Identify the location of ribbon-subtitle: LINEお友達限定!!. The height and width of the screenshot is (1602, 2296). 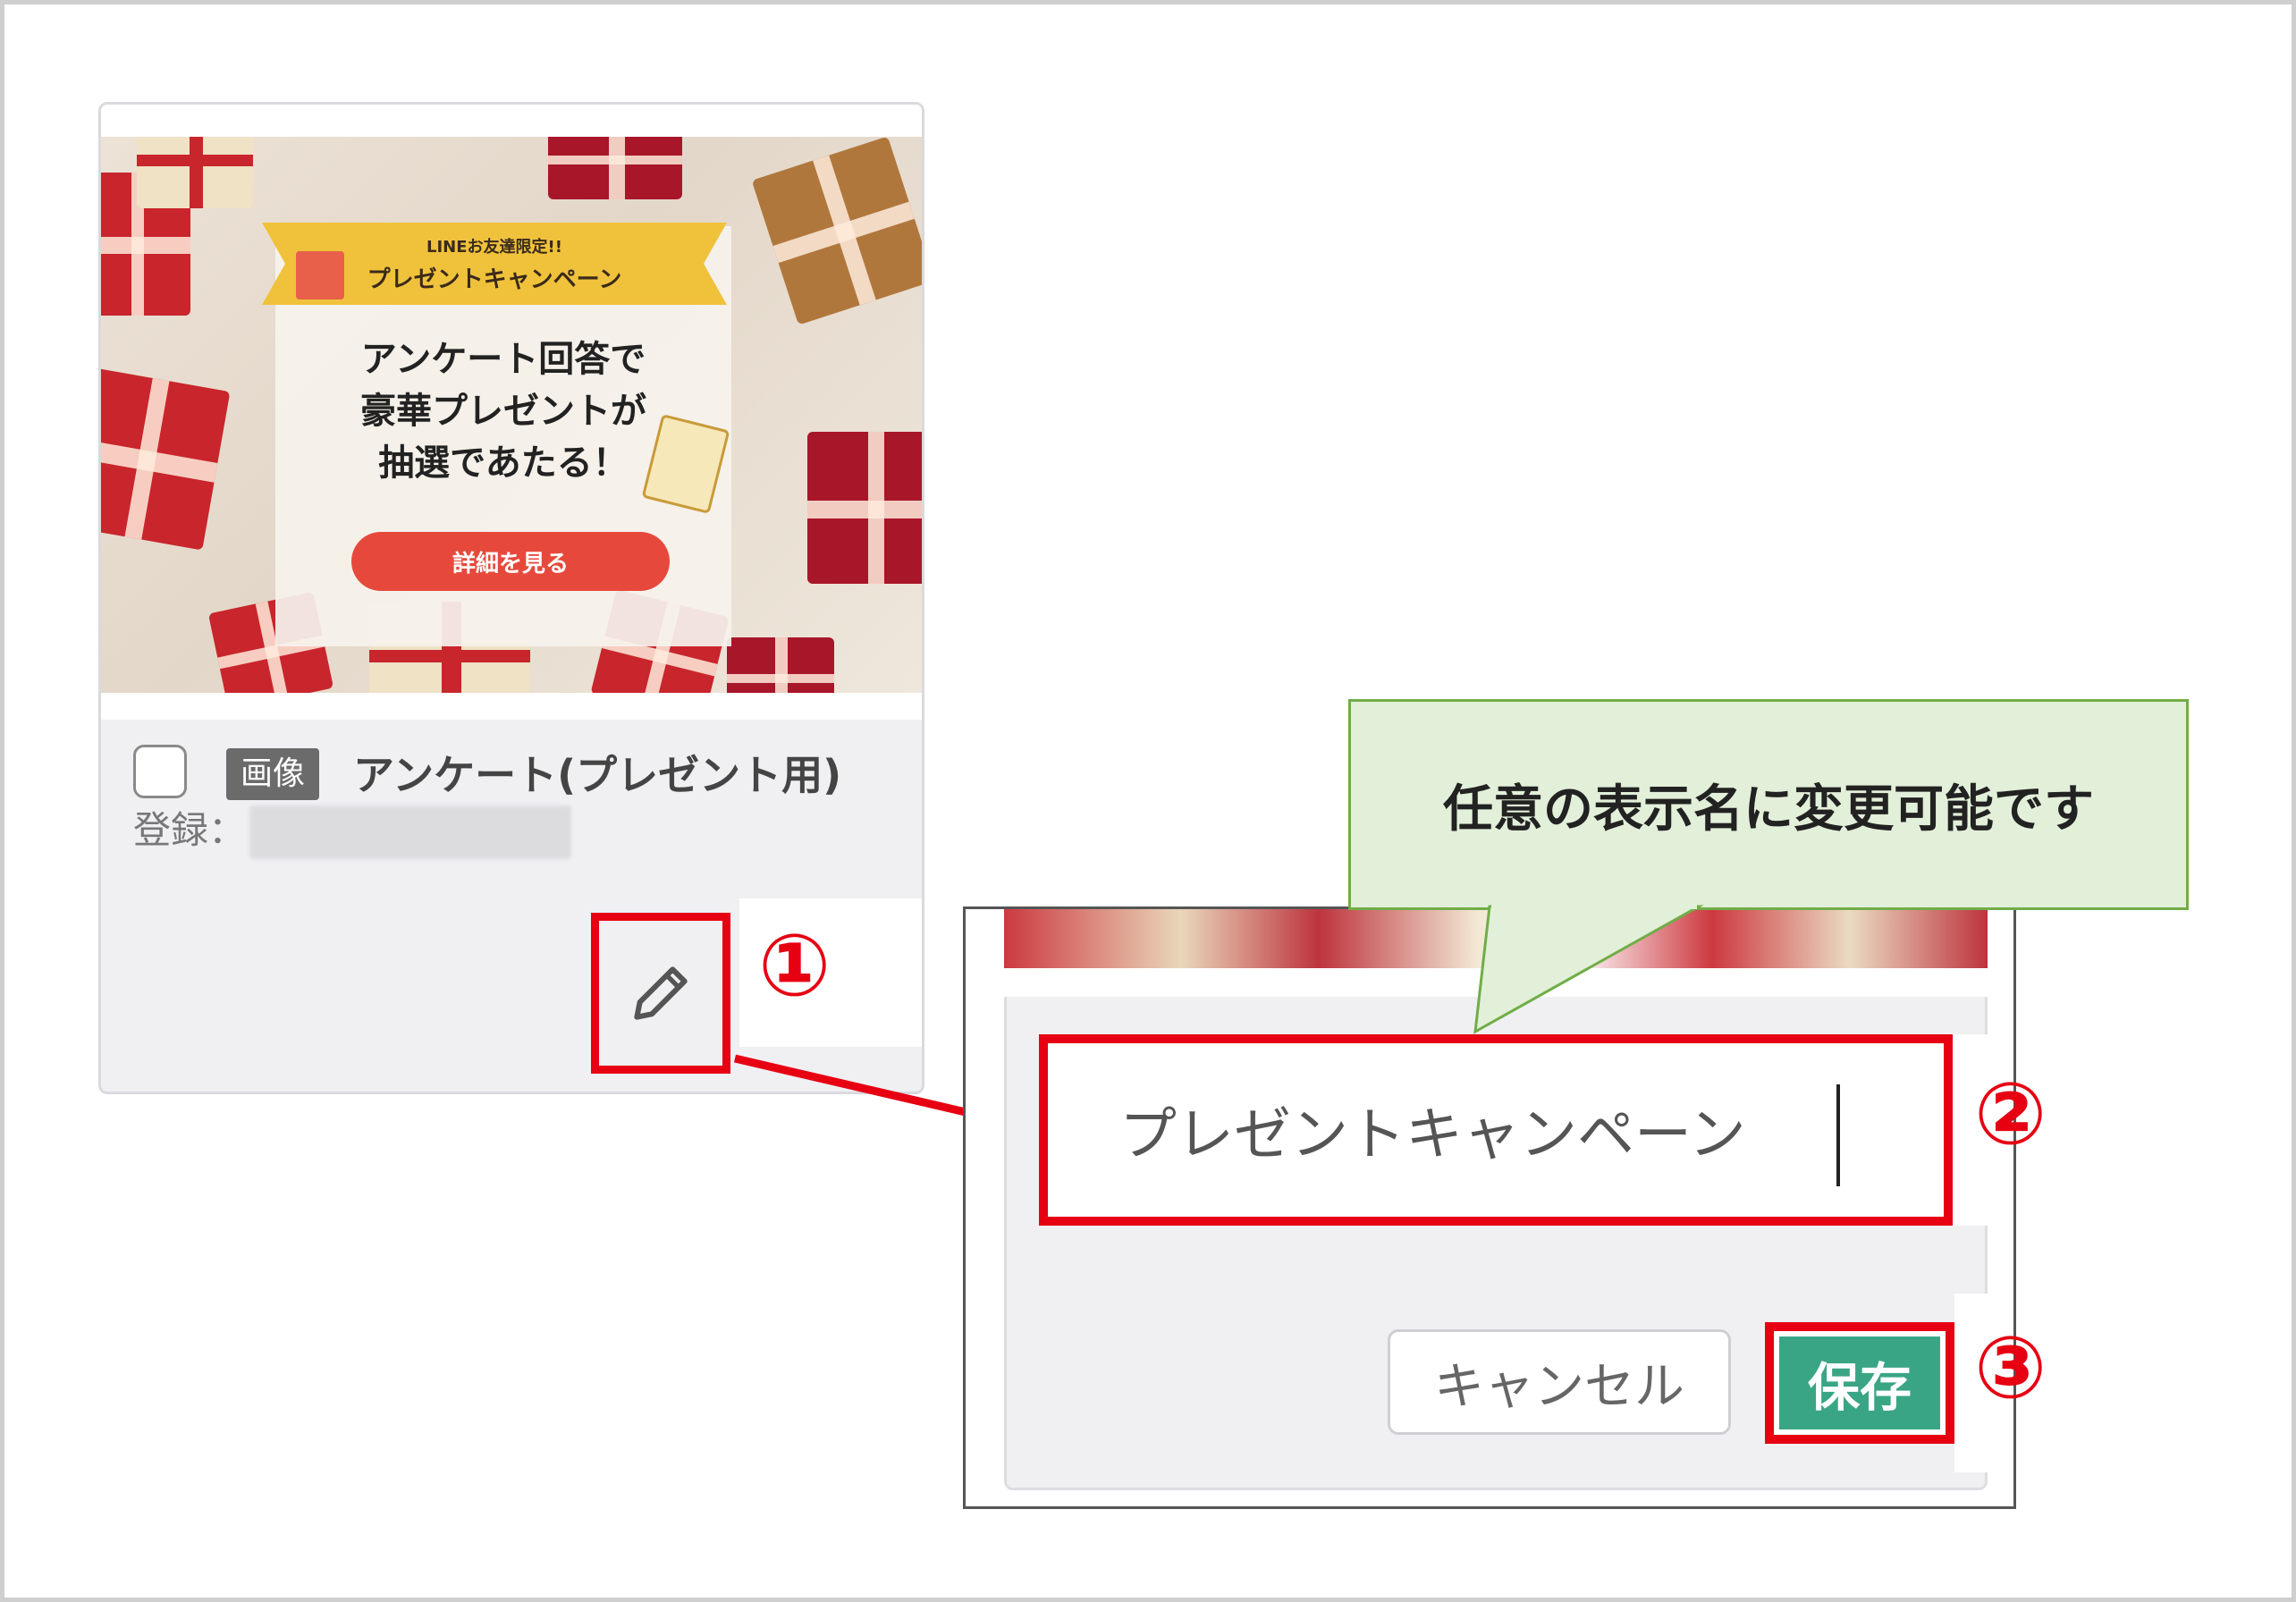
(494, 247).